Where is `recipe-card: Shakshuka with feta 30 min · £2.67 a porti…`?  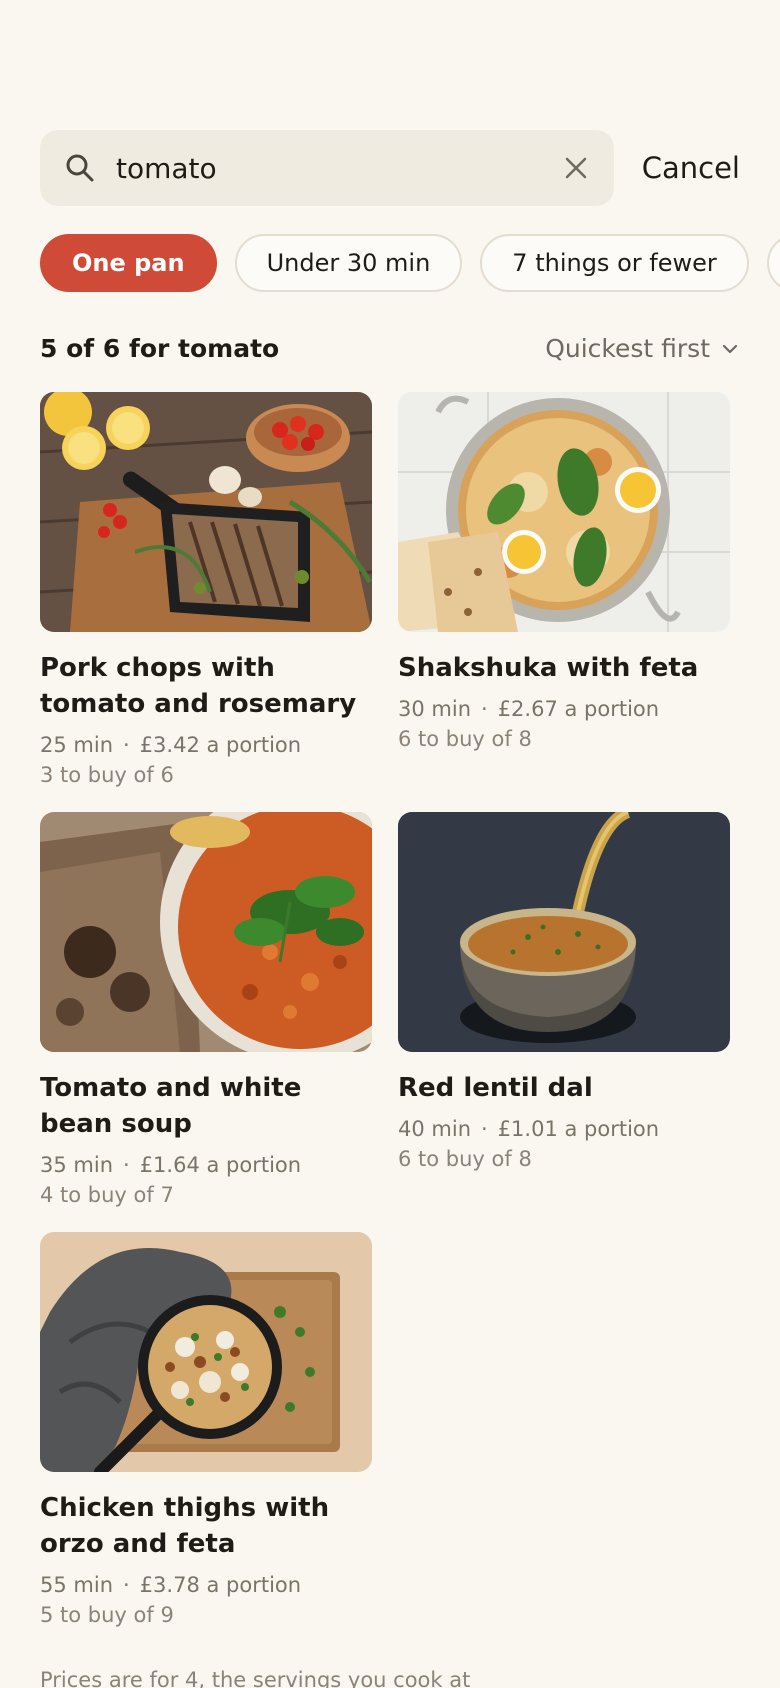 recipe-card: Shakshuka with feta 30 min · £2.67 a porti… is located at coordinates (564, 573).